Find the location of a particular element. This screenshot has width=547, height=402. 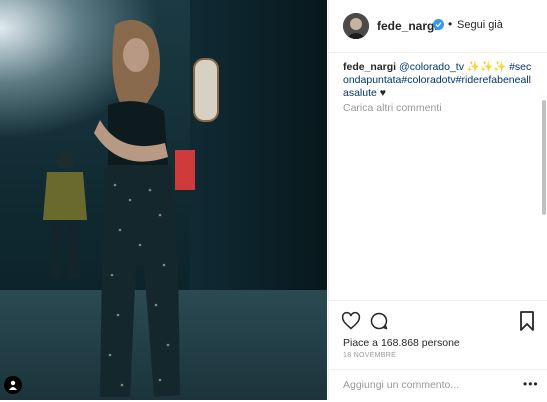

likes-count: Piace a 168.868 persone is located at coordinates (401, 343).